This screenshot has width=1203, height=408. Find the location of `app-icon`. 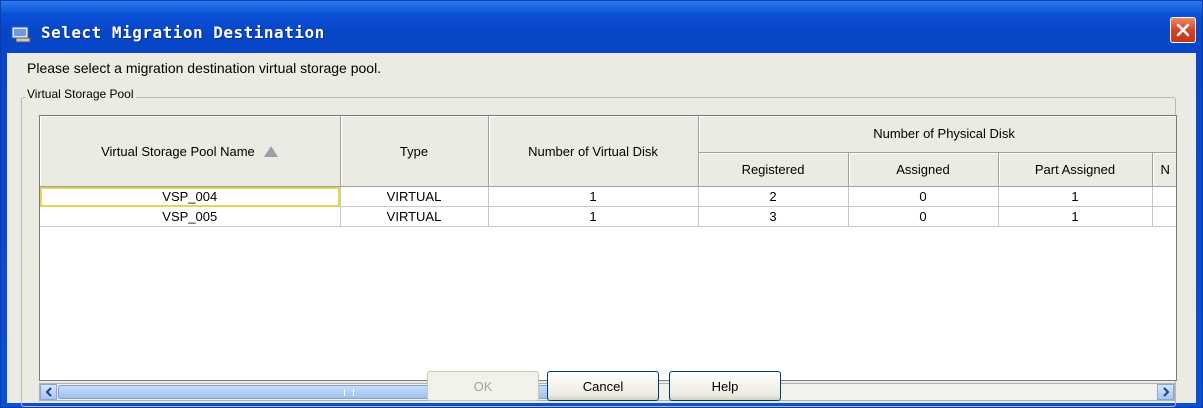

app-icon is located at coordinates (21, 34).